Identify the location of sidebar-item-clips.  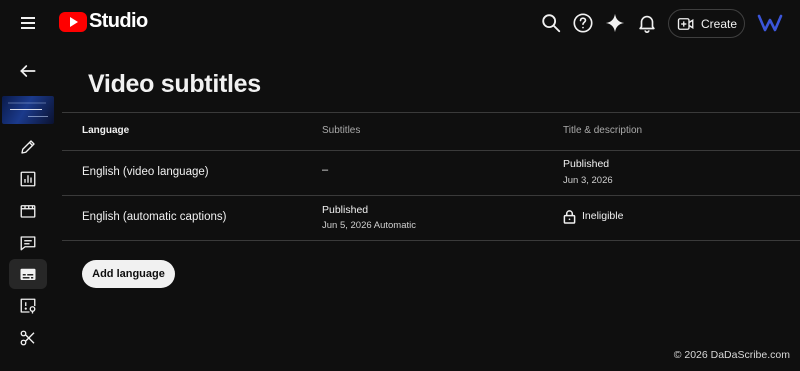
(28, 338).